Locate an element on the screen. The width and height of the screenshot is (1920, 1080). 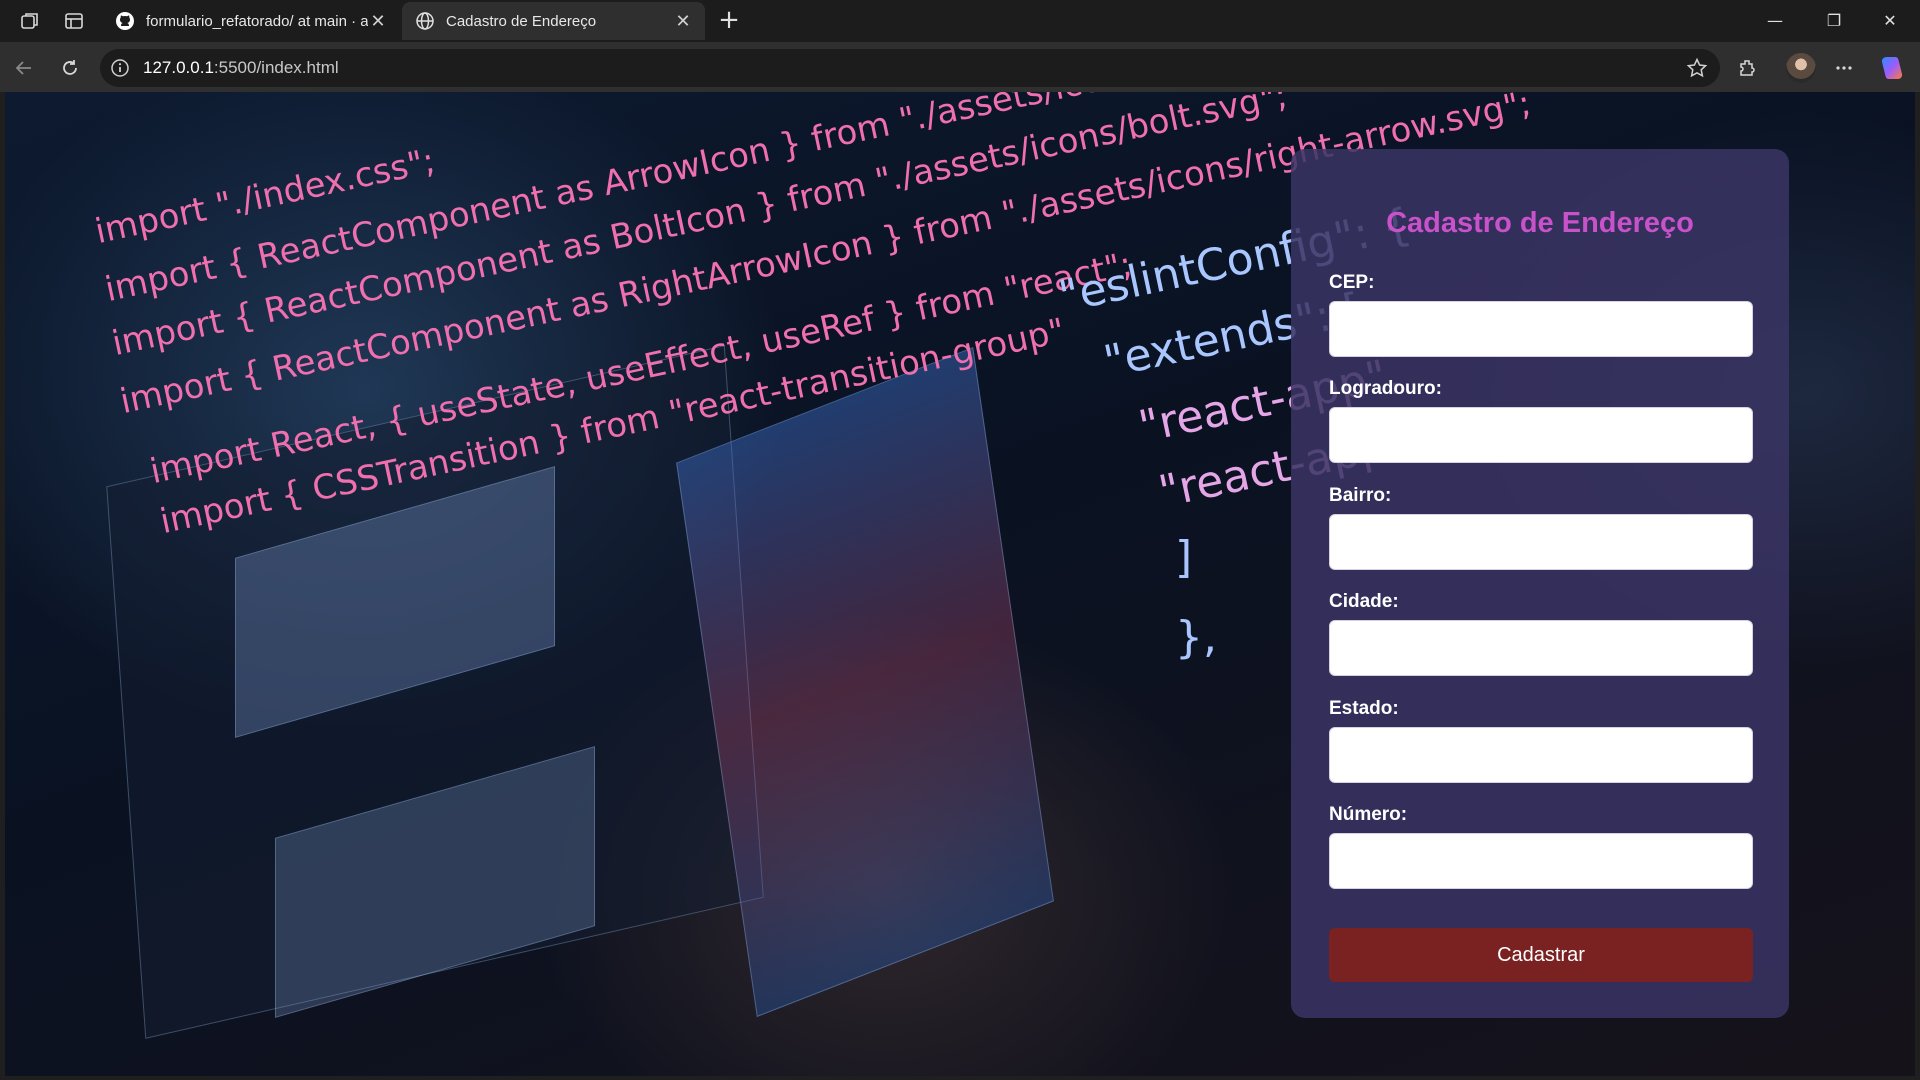
workspaces-icon is located at coordinates (30, 21).